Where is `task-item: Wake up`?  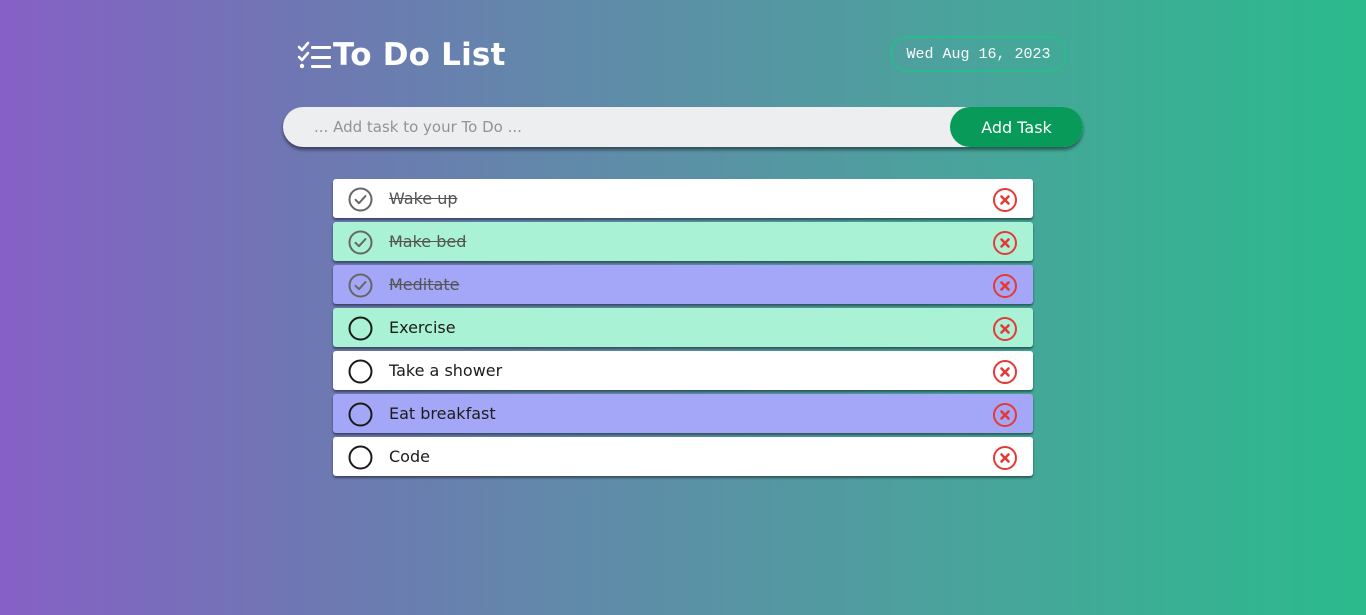
task-item: Wake up is located at coordinates (683, 198).